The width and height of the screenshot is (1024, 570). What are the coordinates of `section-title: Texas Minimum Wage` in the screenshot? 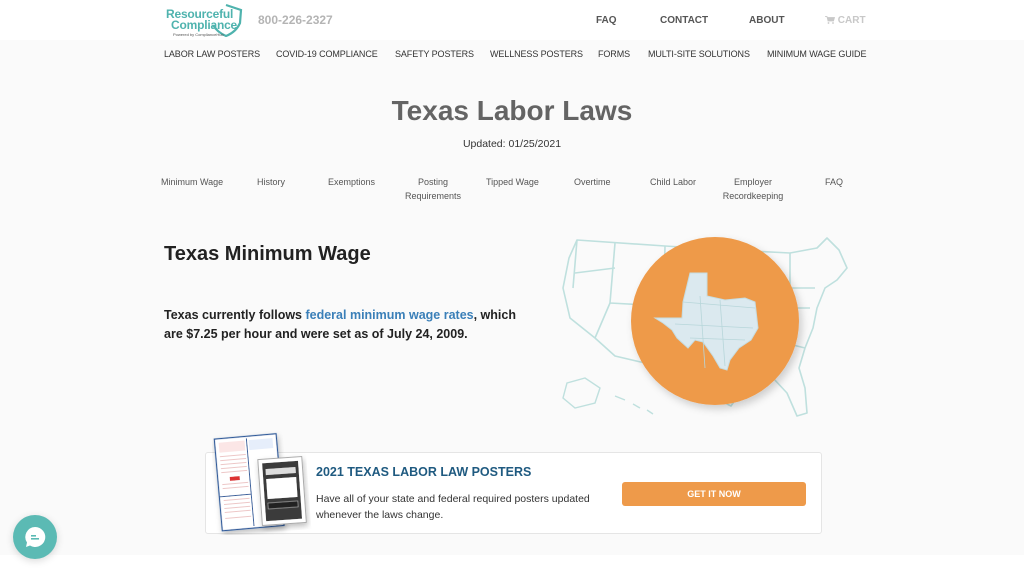 It's located at (267, 254).